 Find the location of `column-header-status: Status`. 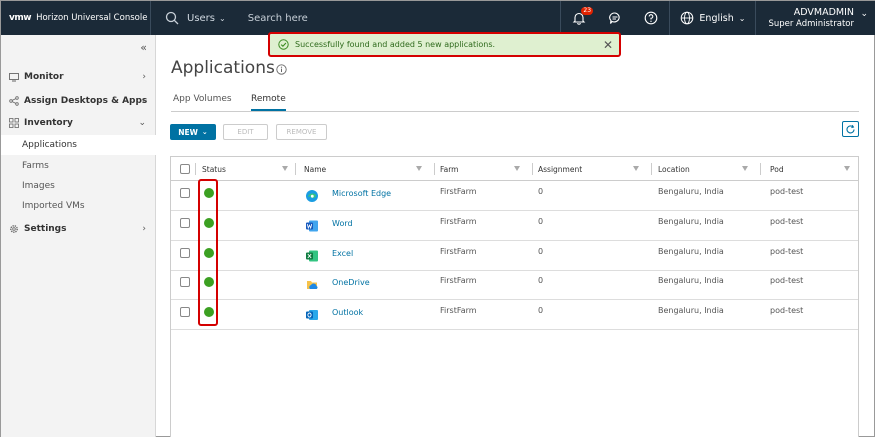

column-header-status: Status is located at coordinates (211, 169).